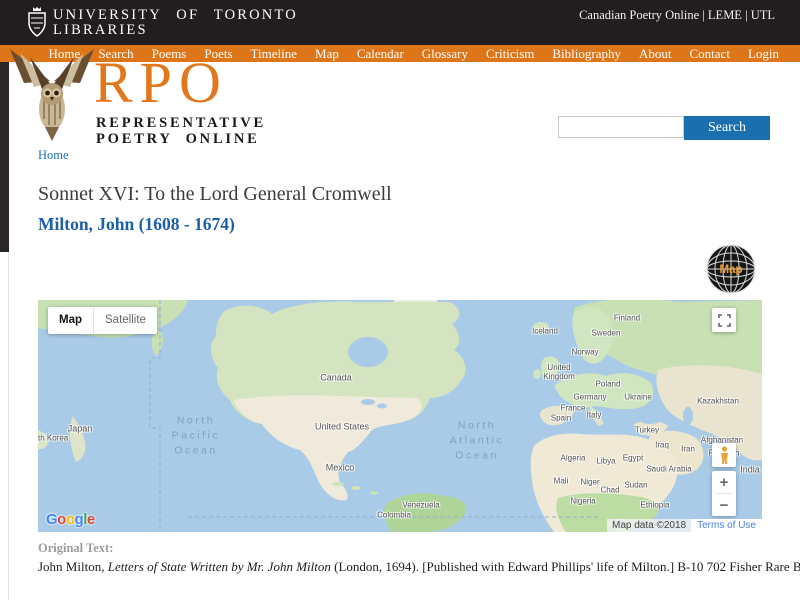  I want to click on map-label-united-kingdom: United Kingdom, so click(559, 372).